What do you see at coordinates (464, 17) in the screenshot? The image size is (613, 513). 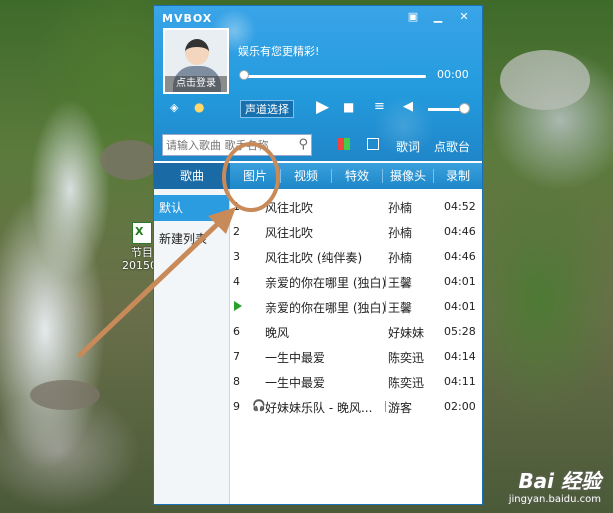 I see `close-icon: ✕` at bounding box center [464, 17].